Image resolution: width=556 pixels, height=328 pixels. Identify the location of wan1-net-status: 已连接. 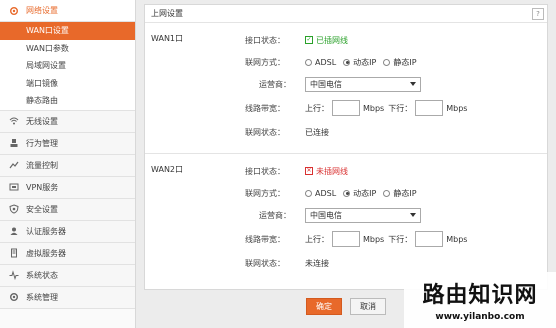
(317, 132).